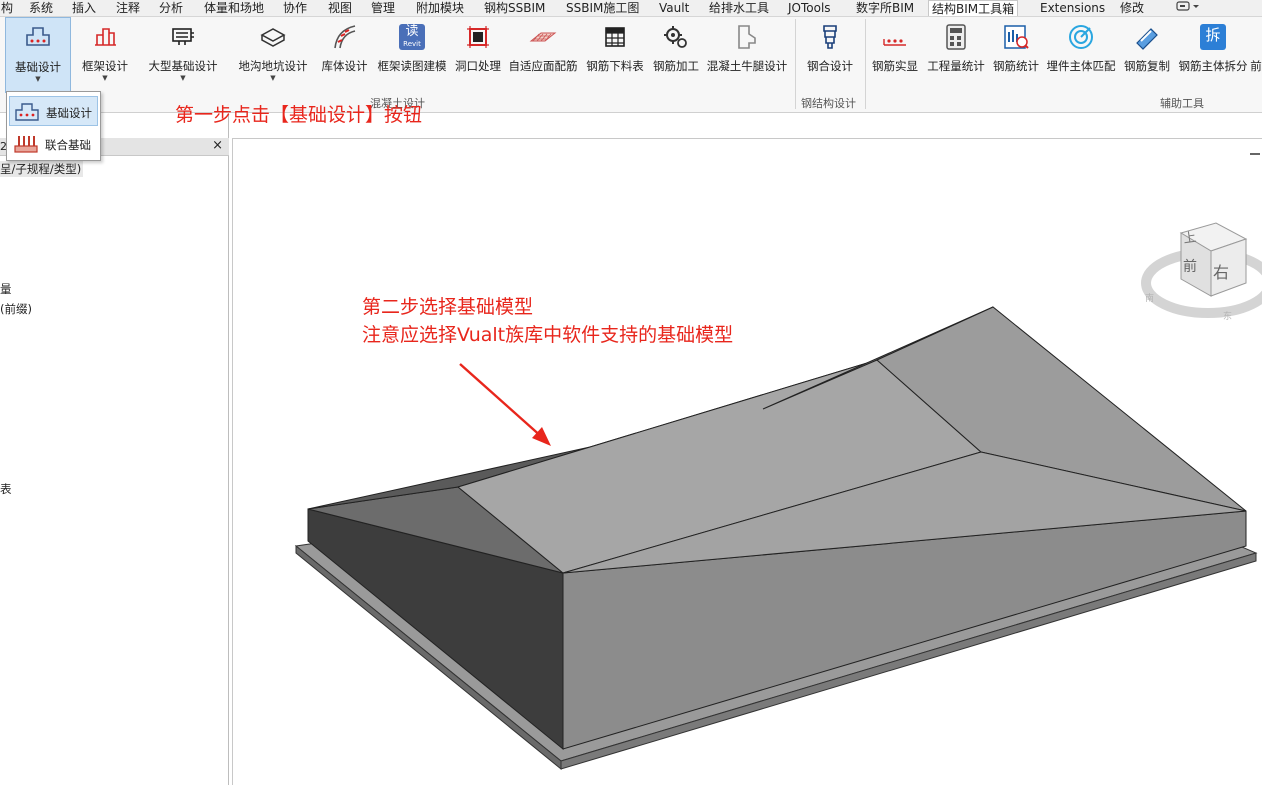 The width and height of the screenshot is (1262, 785). I want to click on viewcube-right-label: 右, so click(1221, 271).